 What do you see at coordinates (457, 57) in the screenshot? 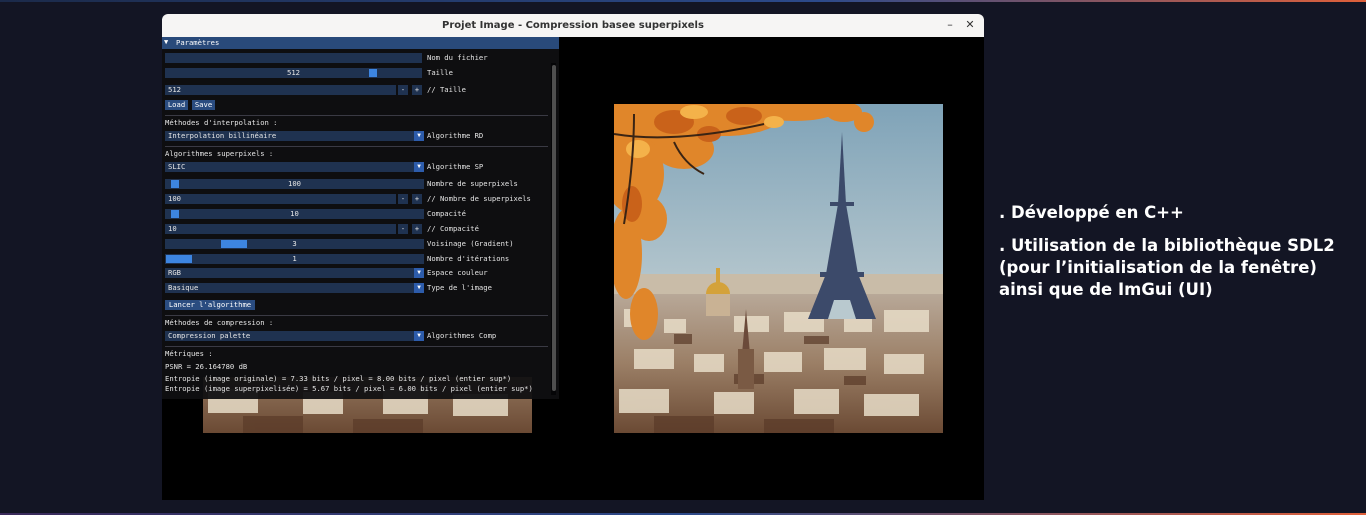
I see `filename-label: Nom du fichier` at bounding box center [457, 57].